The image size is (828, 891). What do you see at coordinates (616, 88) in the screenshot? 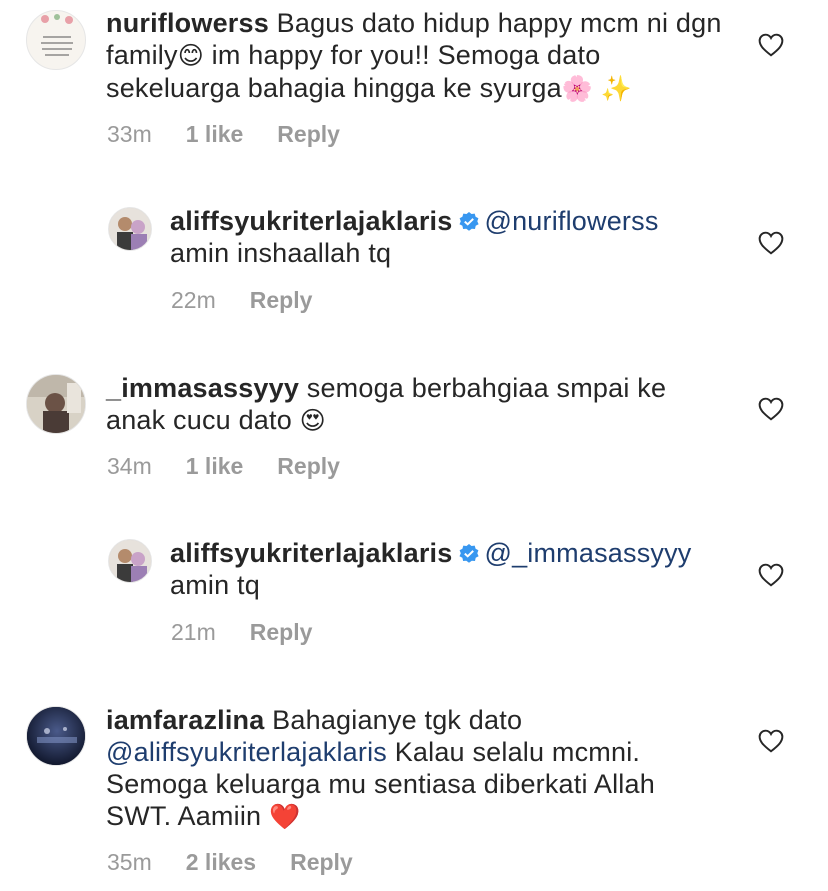
I see `sparkles-emoji-icon: ✨` at bounding box center [616, 88].